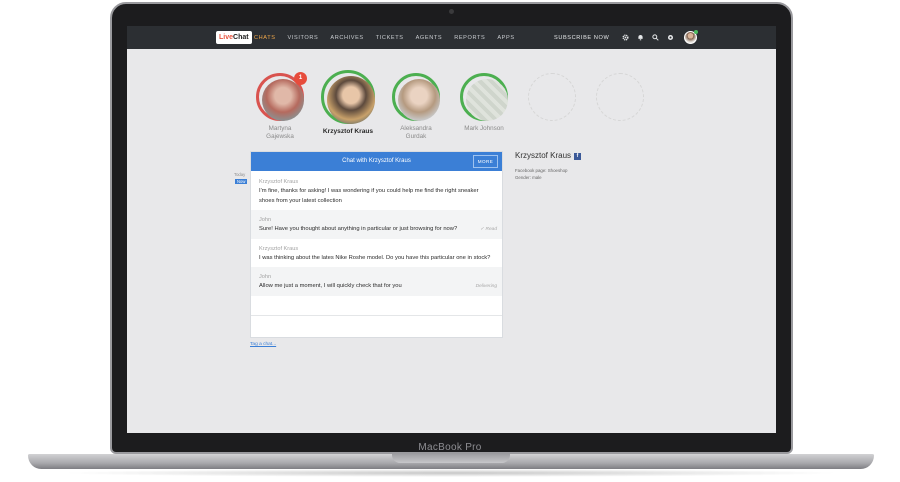 This screenshot has height=482, width=900. I want to click on unread-badge: 1, so click(300, 78).